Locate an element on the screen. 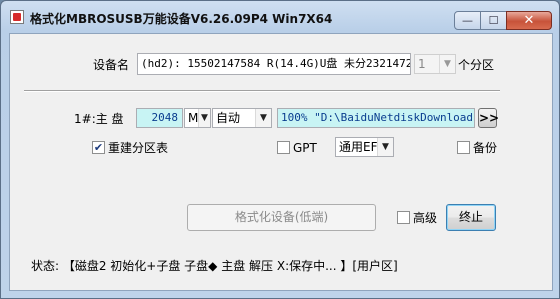  rebuild-partition-checkbox: ✔ is located at coordinates (98, 147).